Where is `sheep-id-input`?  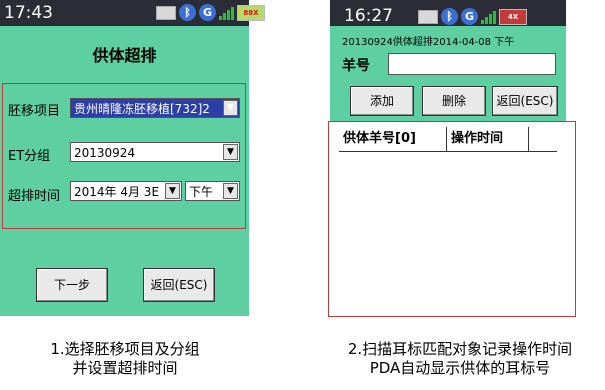
sheep-id-input is located at coordinates (472, 64).